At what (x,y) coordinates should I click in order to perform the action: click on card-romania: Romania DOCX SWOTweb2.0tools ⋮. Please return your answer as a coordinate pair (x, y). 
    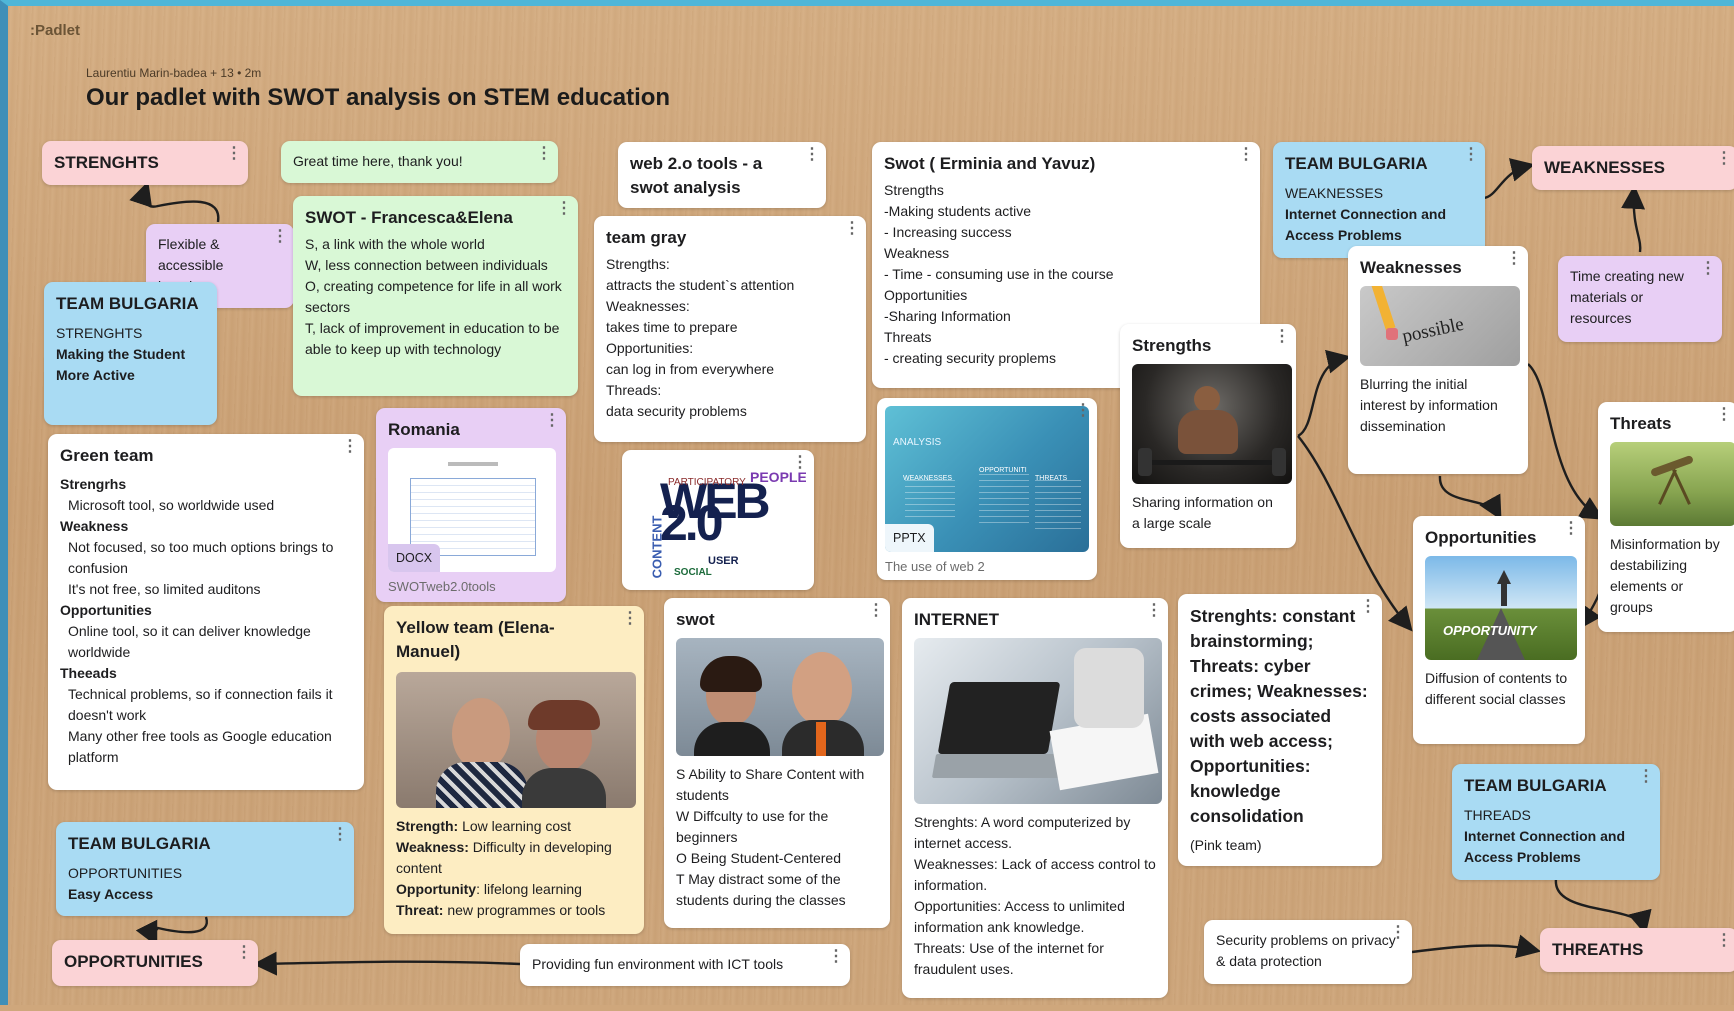
    Looking at the image, I should click on (471, 505).